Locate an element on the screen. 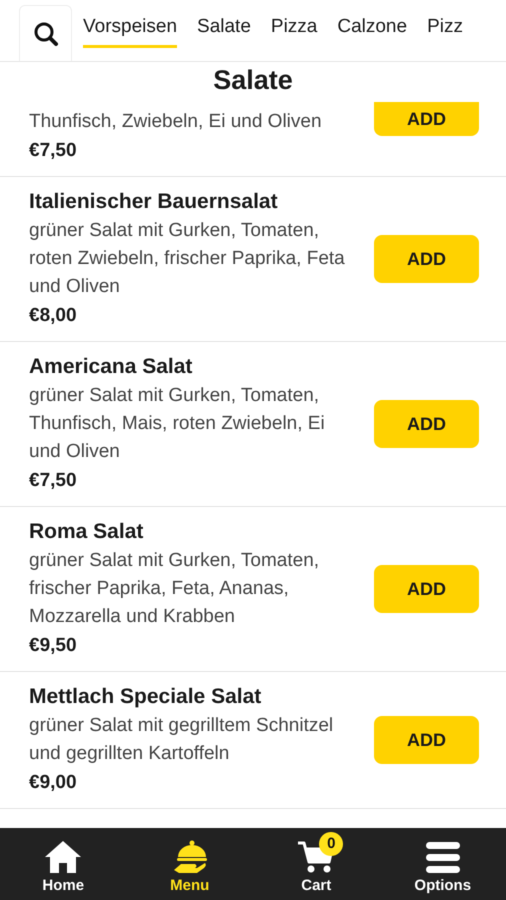 The height and width of the screenshot is (900, 506). item-description: grüner Salat mit Gurken, Tomaten, frischer Paprika, Feta, Ananas, Mozzarella und Krabben is located at coordinates (174, 589).